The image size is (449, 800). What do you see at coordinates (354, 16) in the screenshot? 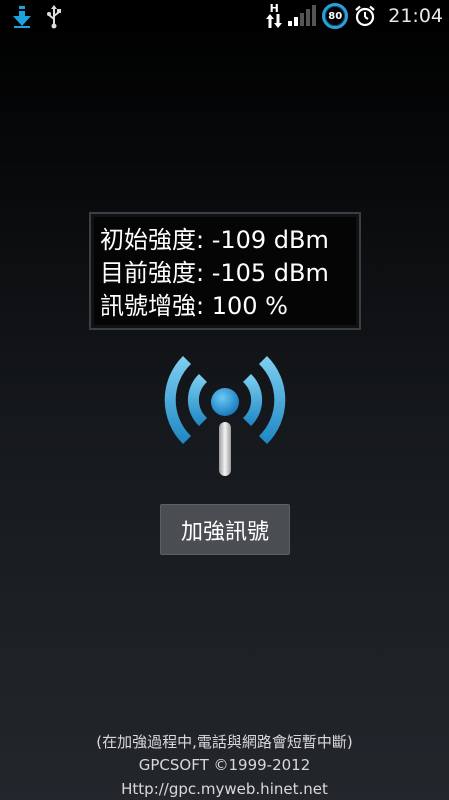
I see `status-bar-system: H 80 21:04` at bounding box center [354, 16].